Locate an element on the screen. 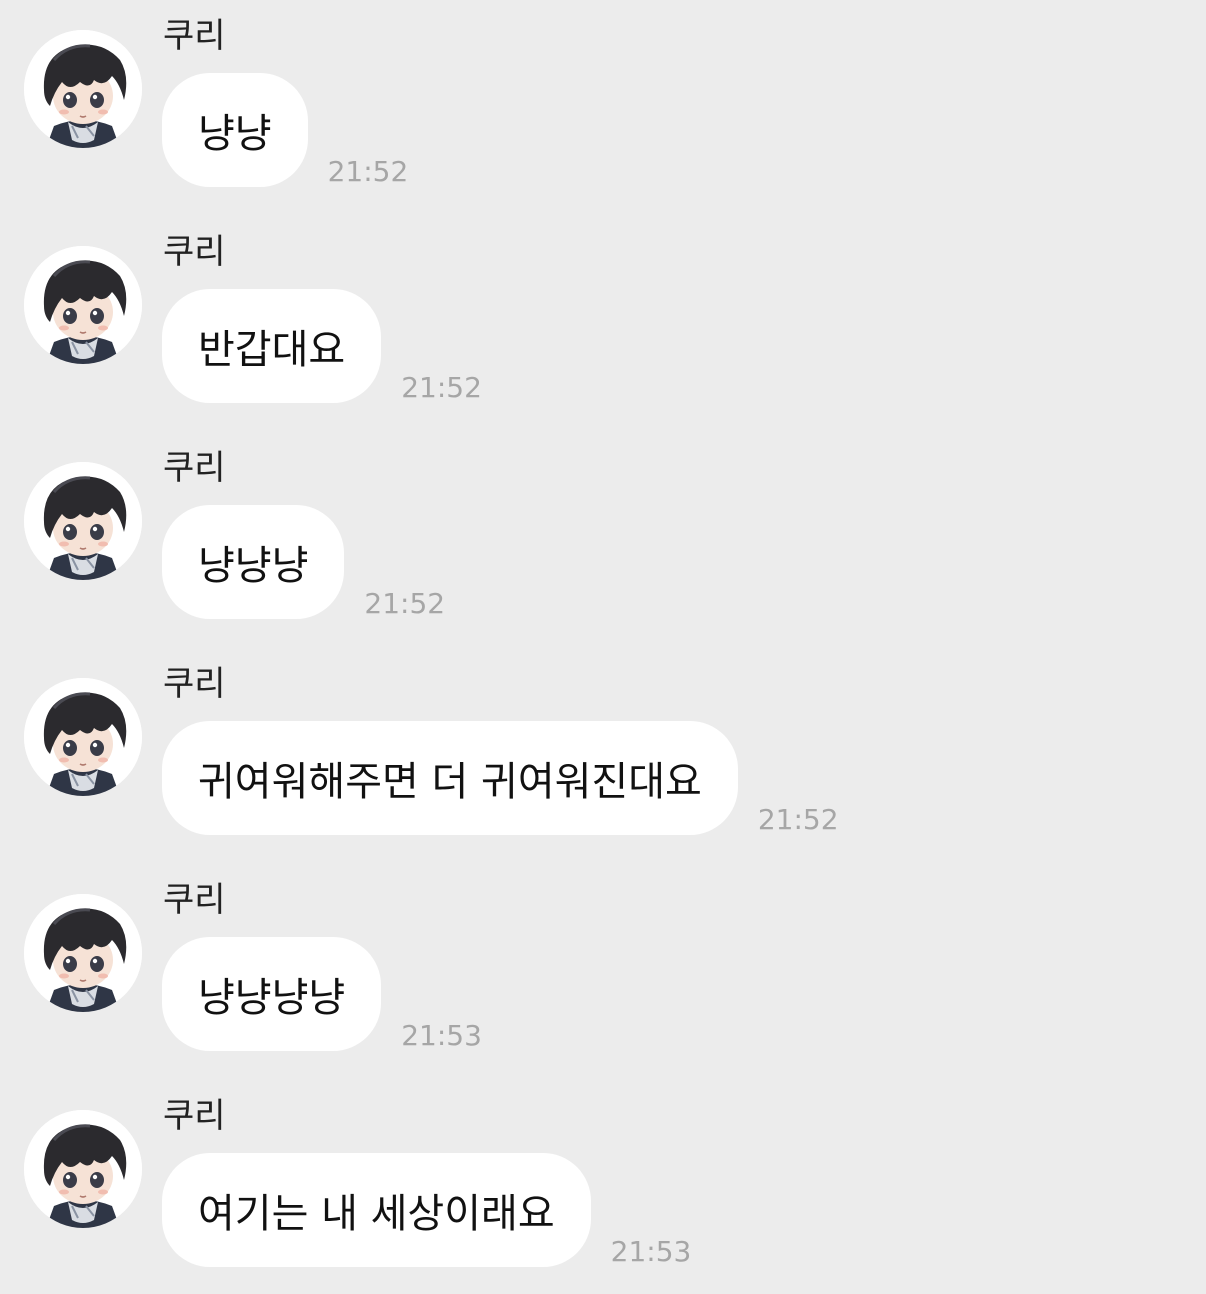 The width and height of the screenshot is (1206, 1294). message-row: 냥냥냥 21:52 is located at coordinates (303, 562).